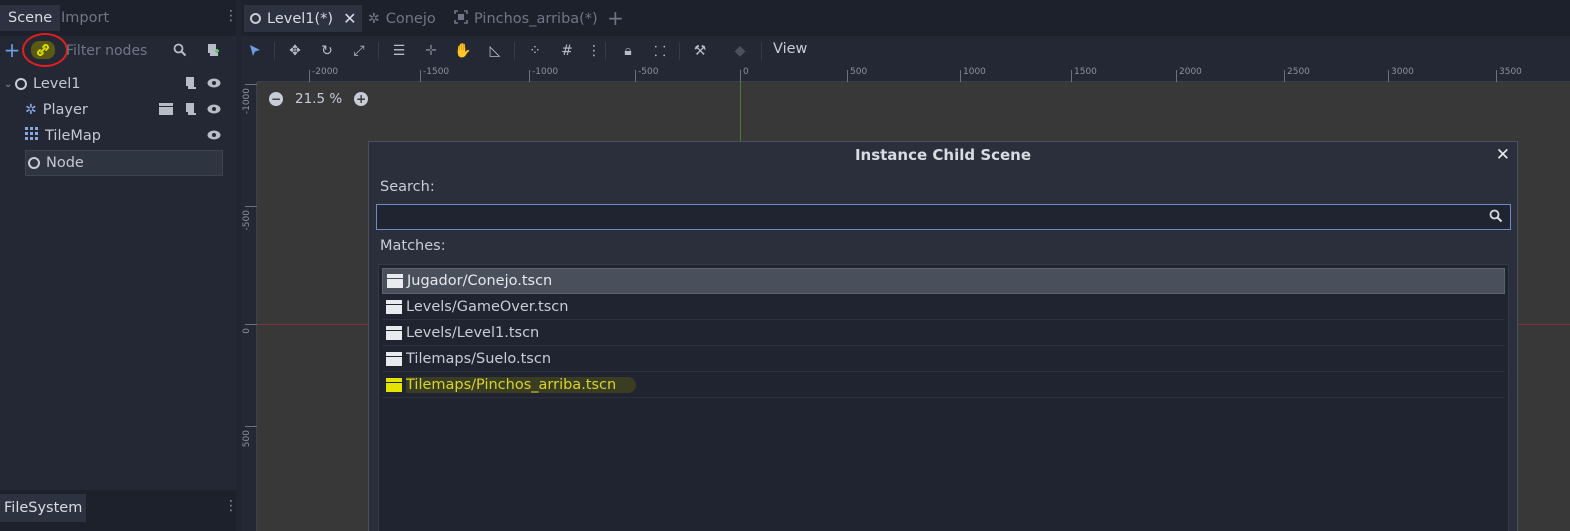 Image resolution: width=1570 pixels, height=531 pixels. I want to click on tab-level1: Level1(*) ✕, so click(303, 18).